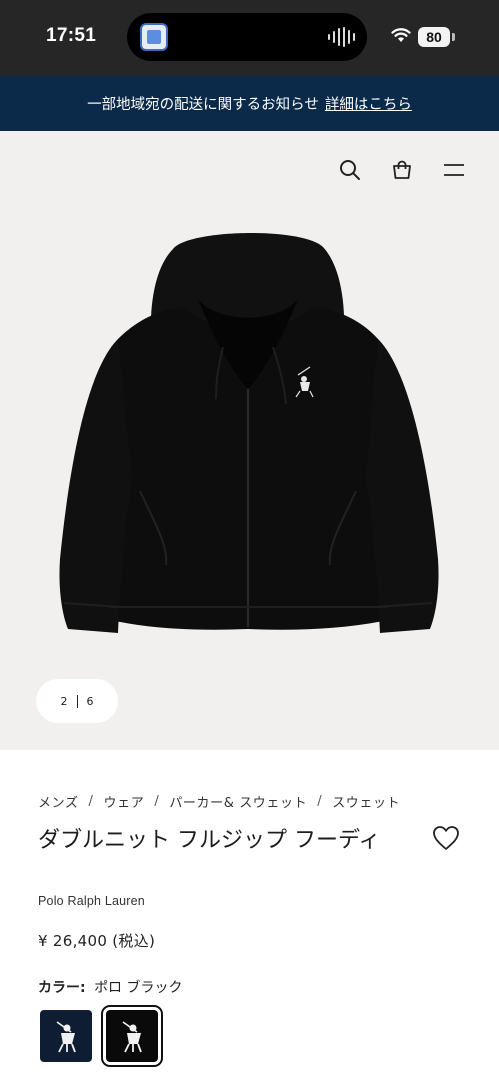  What do you see at coordinates (341, 37) in the screenshot?
I see `audio-wave-icon` at bounding box center [341, 37].